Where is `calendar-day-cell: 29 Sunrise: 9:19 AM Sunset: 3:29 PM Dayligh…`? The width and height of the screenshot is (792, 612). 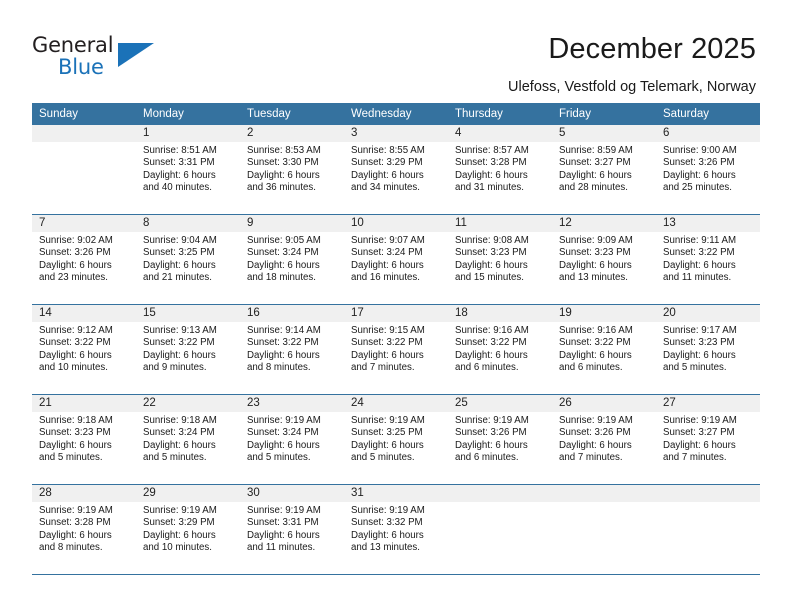 calendar-day-cell: 29 Sunrise: 9:19 AM Sunset: 3:29 PM Dayligh… is located at coordinates (188, 529).